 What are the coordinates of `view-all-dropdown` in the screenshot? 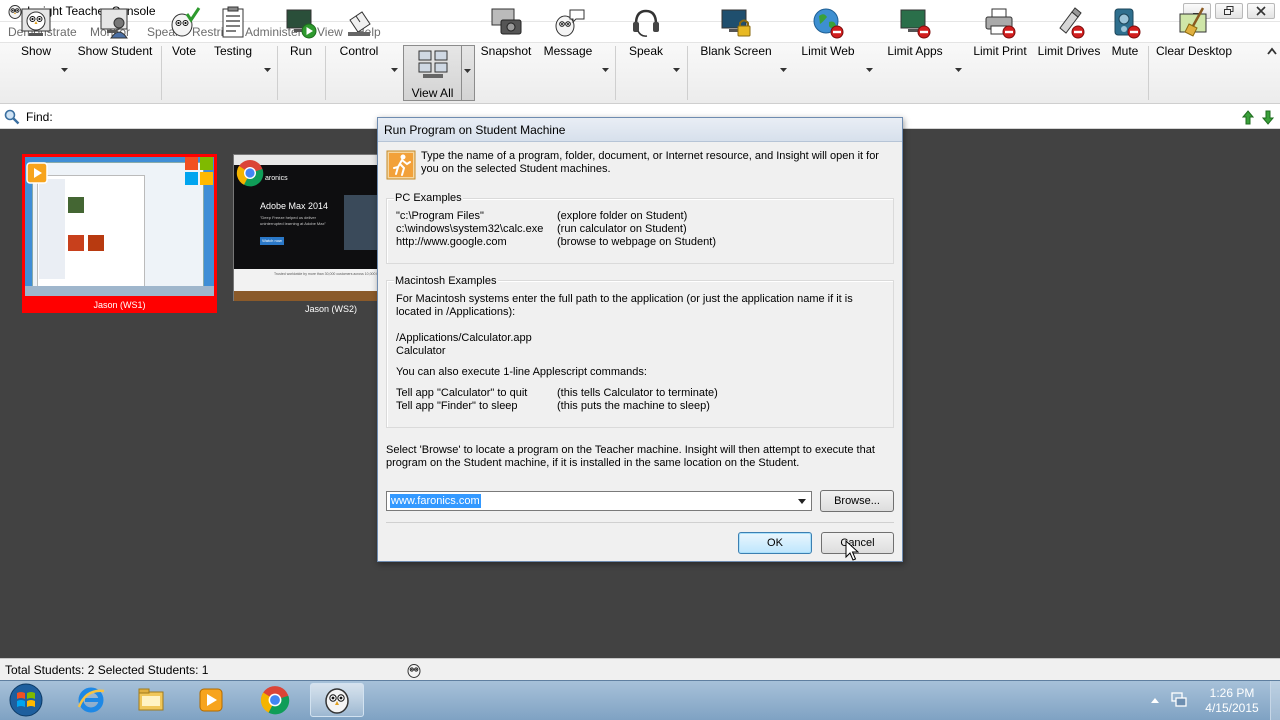 It's located at (468, 73).